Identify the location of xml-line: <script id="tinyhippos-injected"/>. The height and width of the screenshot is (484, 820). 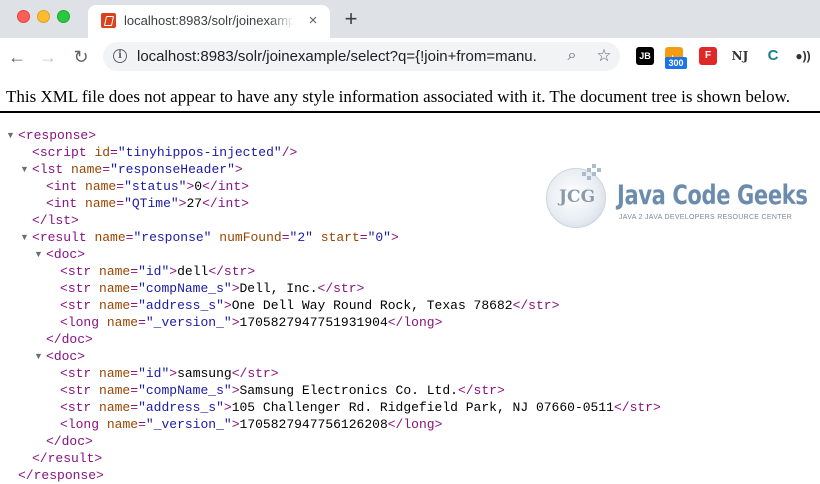
(165, 152).